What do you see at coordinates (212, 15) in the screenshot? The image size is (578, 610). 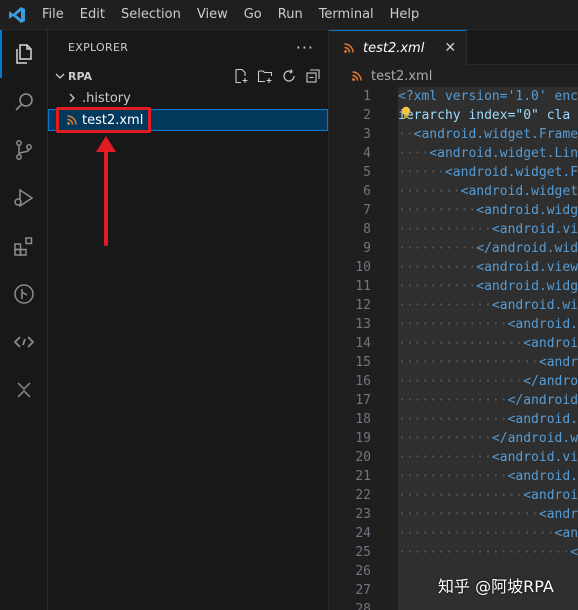 I see `menu-view: View` at bounding box center [212, 15].